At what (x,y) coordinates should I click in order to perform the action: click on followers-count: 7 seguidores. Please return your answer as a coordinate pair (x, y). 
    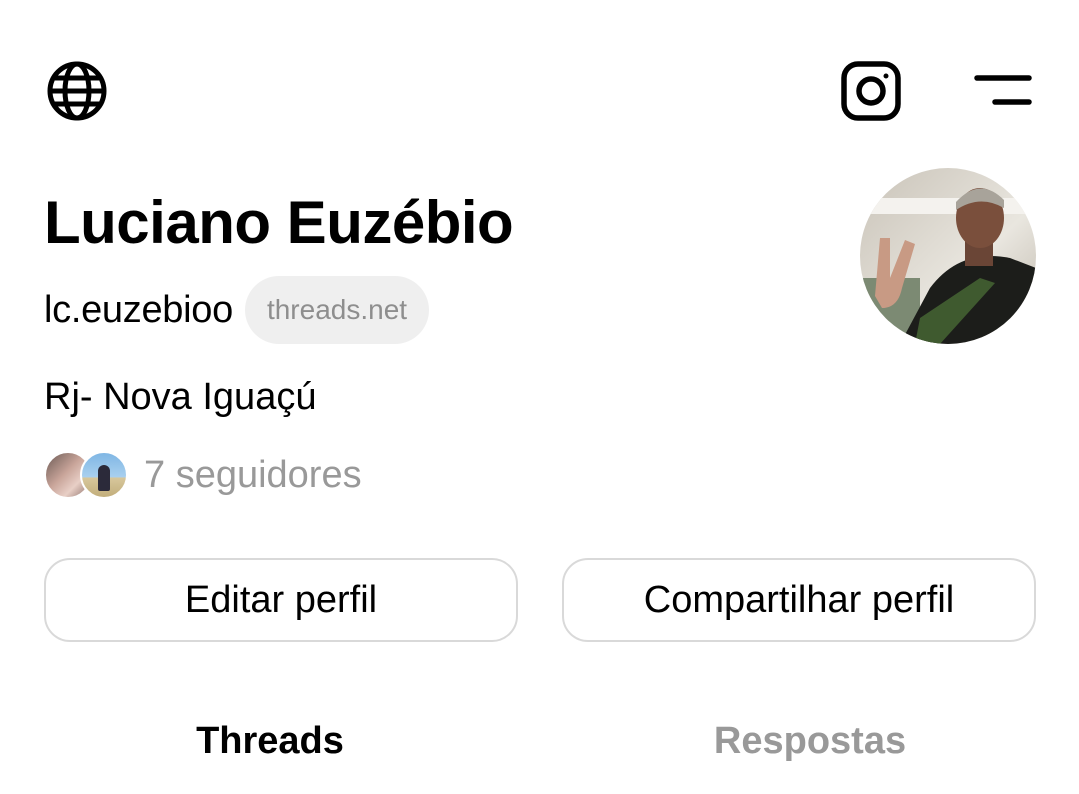
    Looking at the image, I should click on (253, 475).